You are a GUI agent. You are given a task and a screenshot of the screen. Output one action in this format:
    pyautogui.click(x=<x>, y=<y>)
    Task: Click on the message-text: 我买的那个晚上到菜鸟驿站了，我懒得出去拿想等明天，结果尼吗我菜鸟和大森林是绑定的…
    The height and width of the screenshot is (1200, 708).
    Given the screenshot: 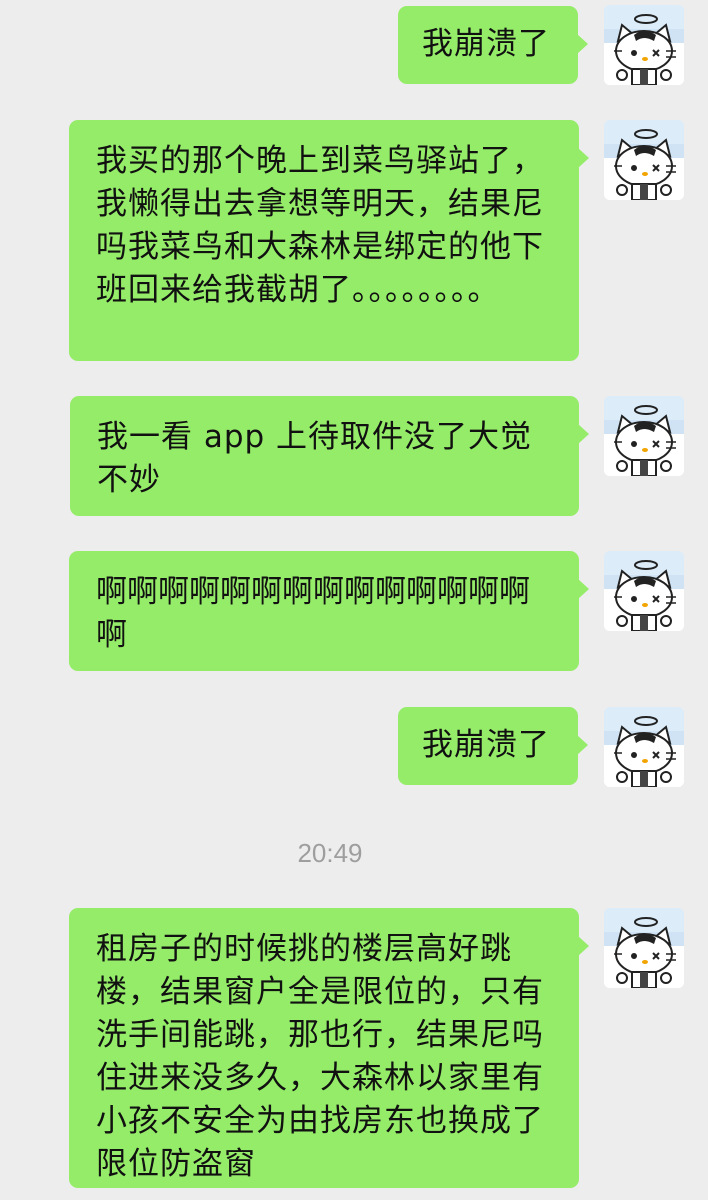 What is the action you would take?
    pyautogui.click(x=320, y=225)
    